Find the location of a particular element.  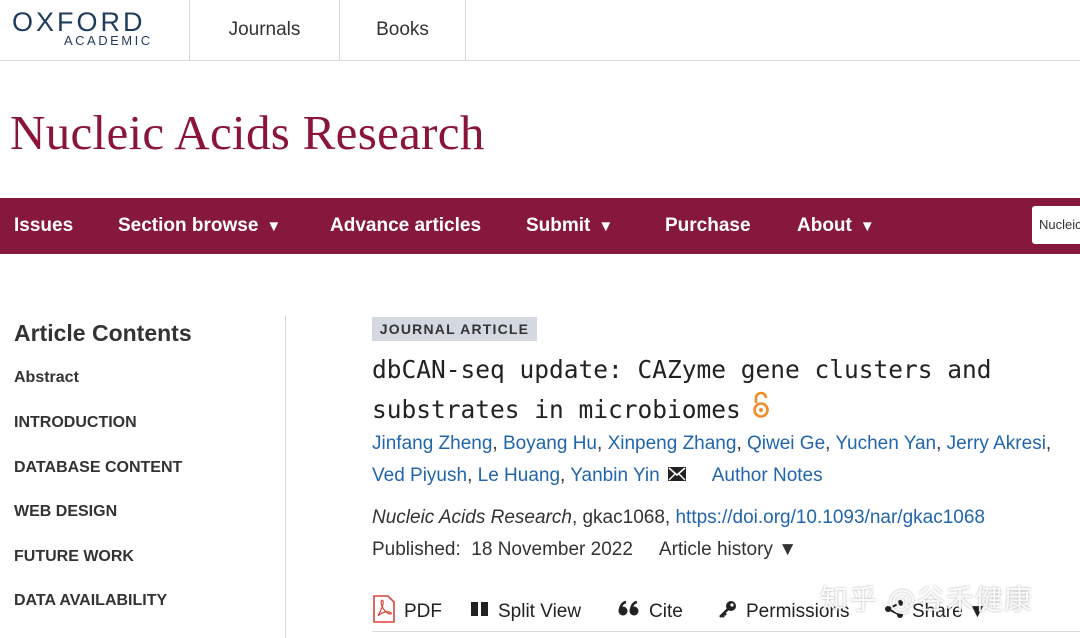

author-link: Jerry Akresi is located at coordinates (996, 443).